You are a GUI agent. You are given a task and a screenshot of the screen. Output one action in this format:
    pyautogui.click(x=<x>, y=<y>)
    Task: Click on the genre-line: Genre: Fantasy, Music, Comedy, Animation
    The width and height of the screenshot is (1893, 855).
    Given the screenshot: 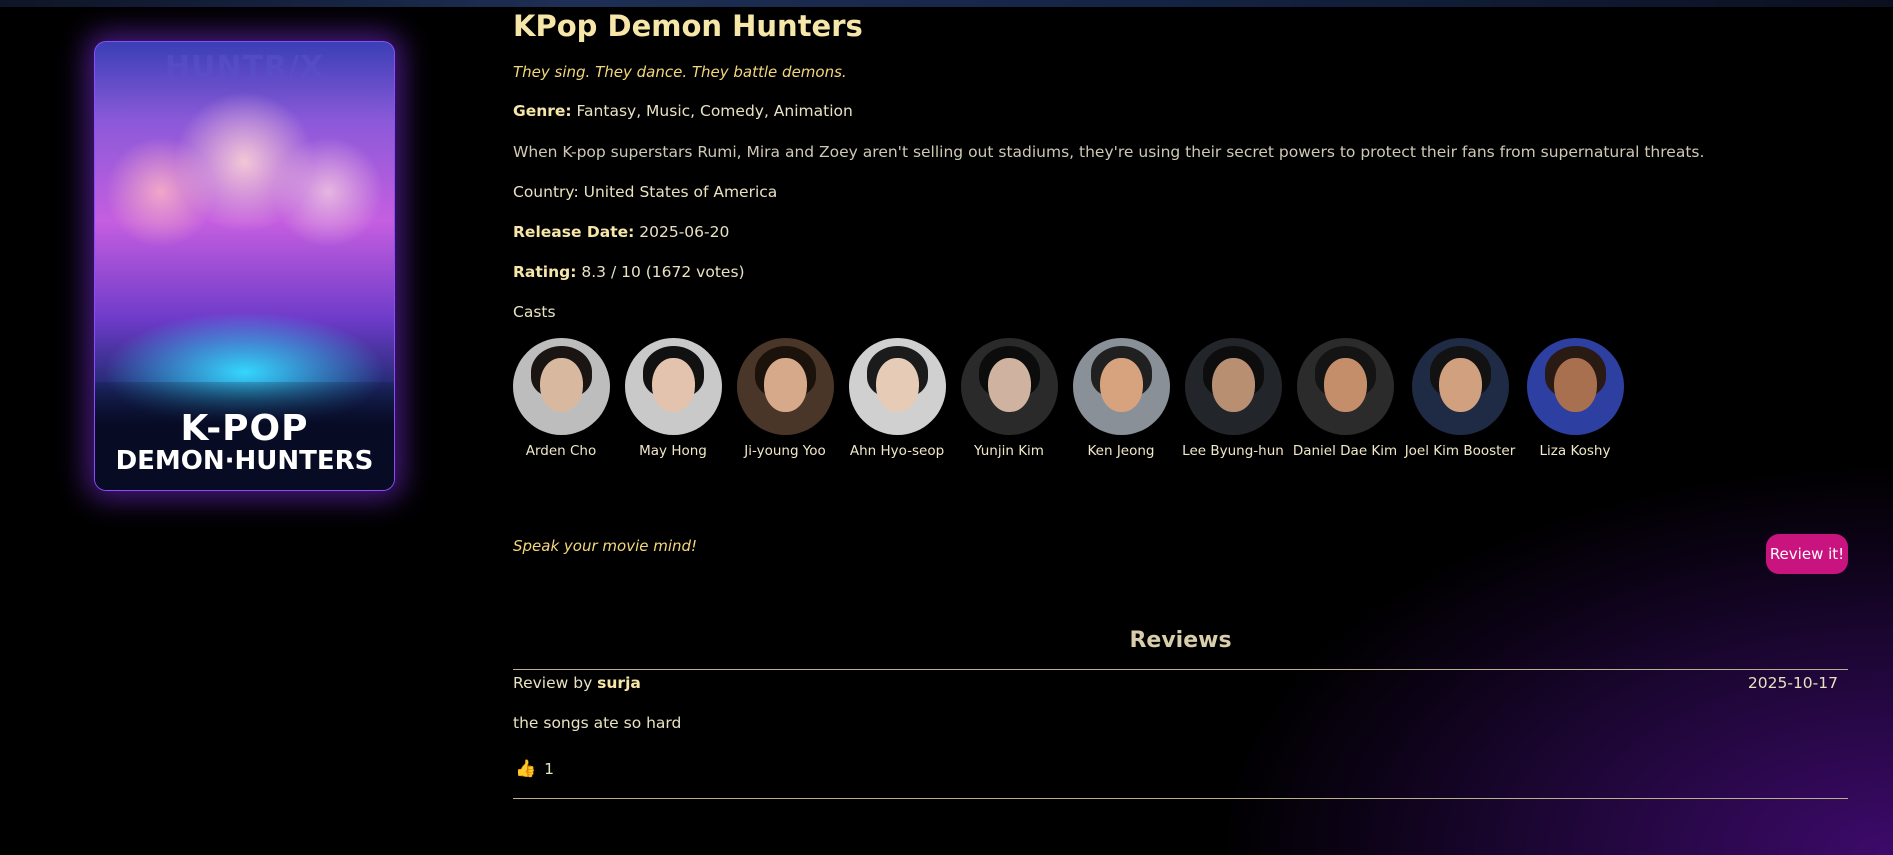 What is the action you would take?
    pyautogui.click(x=683, y=111)
    